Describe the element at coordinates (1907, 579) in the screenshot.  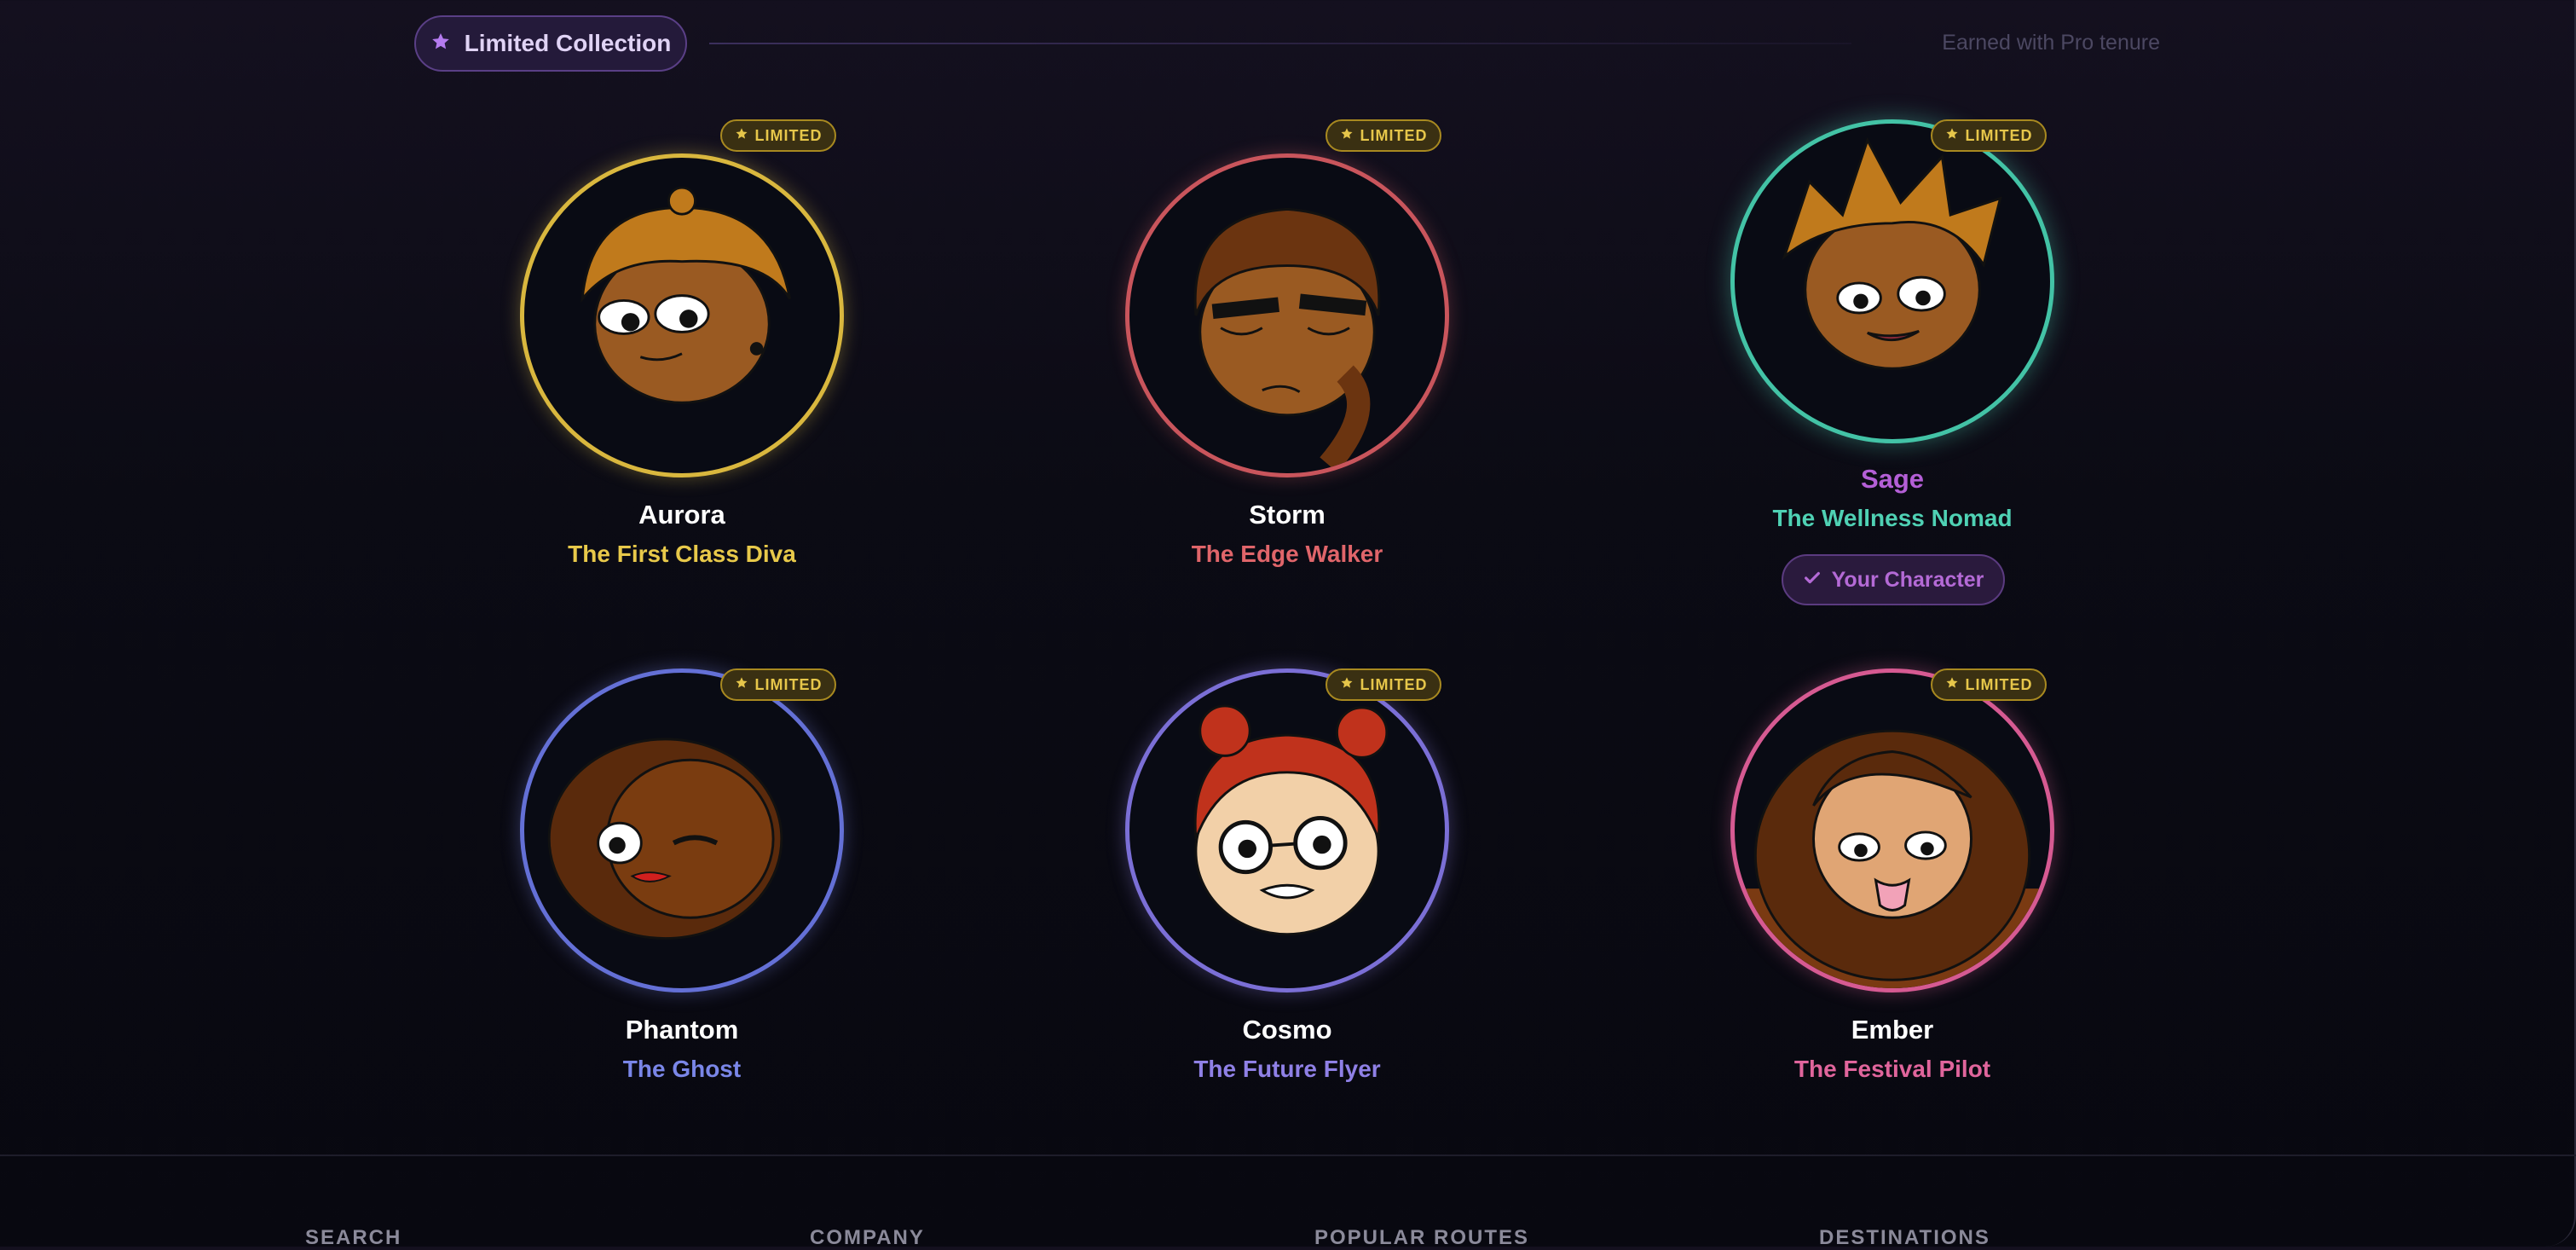
I see `your-character-label: Your Character` at that location.